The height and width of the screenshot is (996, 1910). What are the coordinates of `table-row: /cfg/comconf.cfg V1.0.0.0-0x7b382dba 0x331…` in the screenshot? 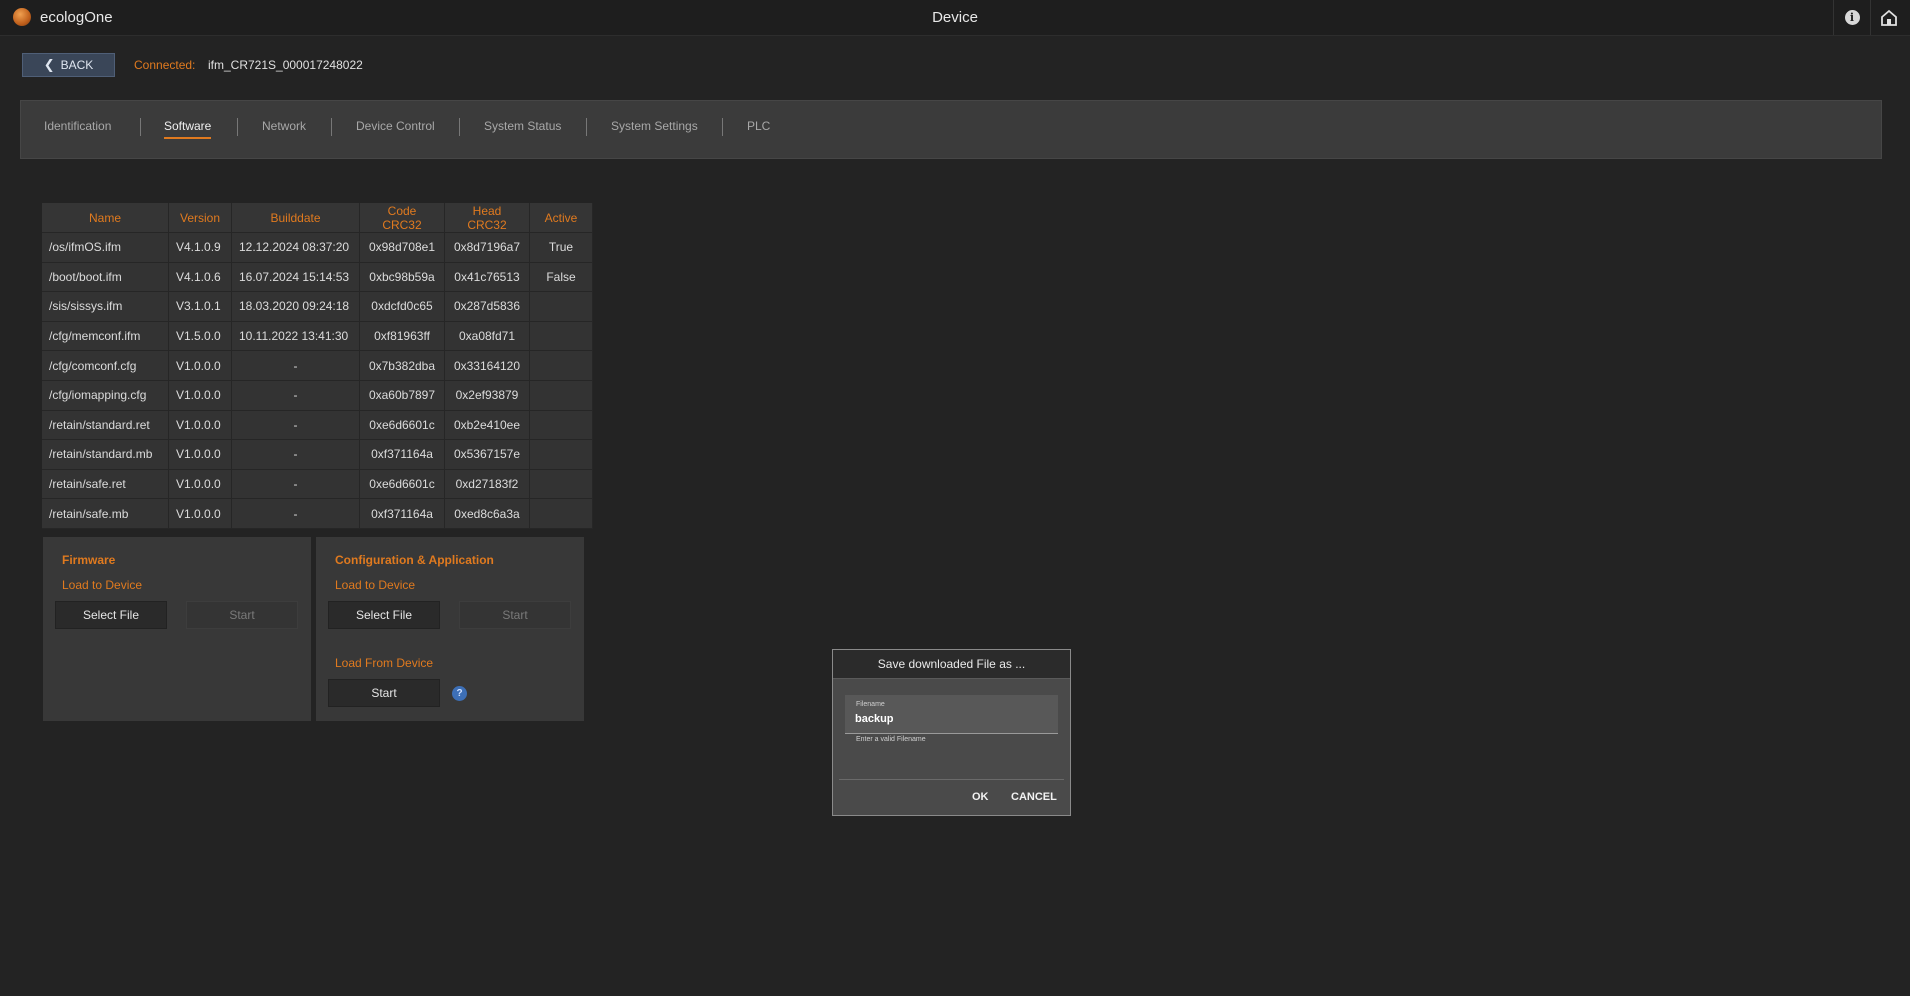 It's located at (317, 365).